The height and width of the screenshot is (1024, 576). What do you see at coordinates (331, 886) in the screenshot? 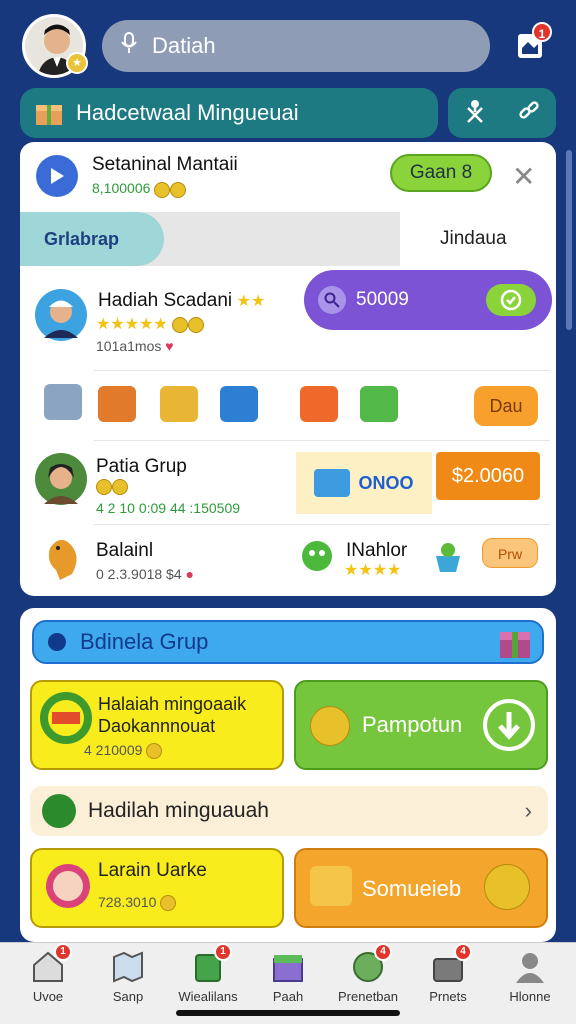
I see `bonus-box-icon` at bounding box center [331, 886].